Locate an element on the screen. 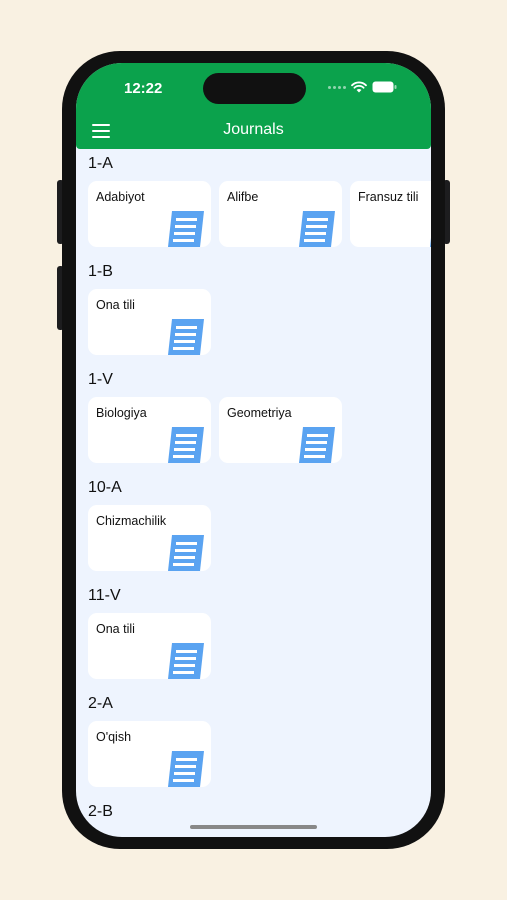 The image size is (507, 900). wifi-icon is located at coordinates (359, 87).